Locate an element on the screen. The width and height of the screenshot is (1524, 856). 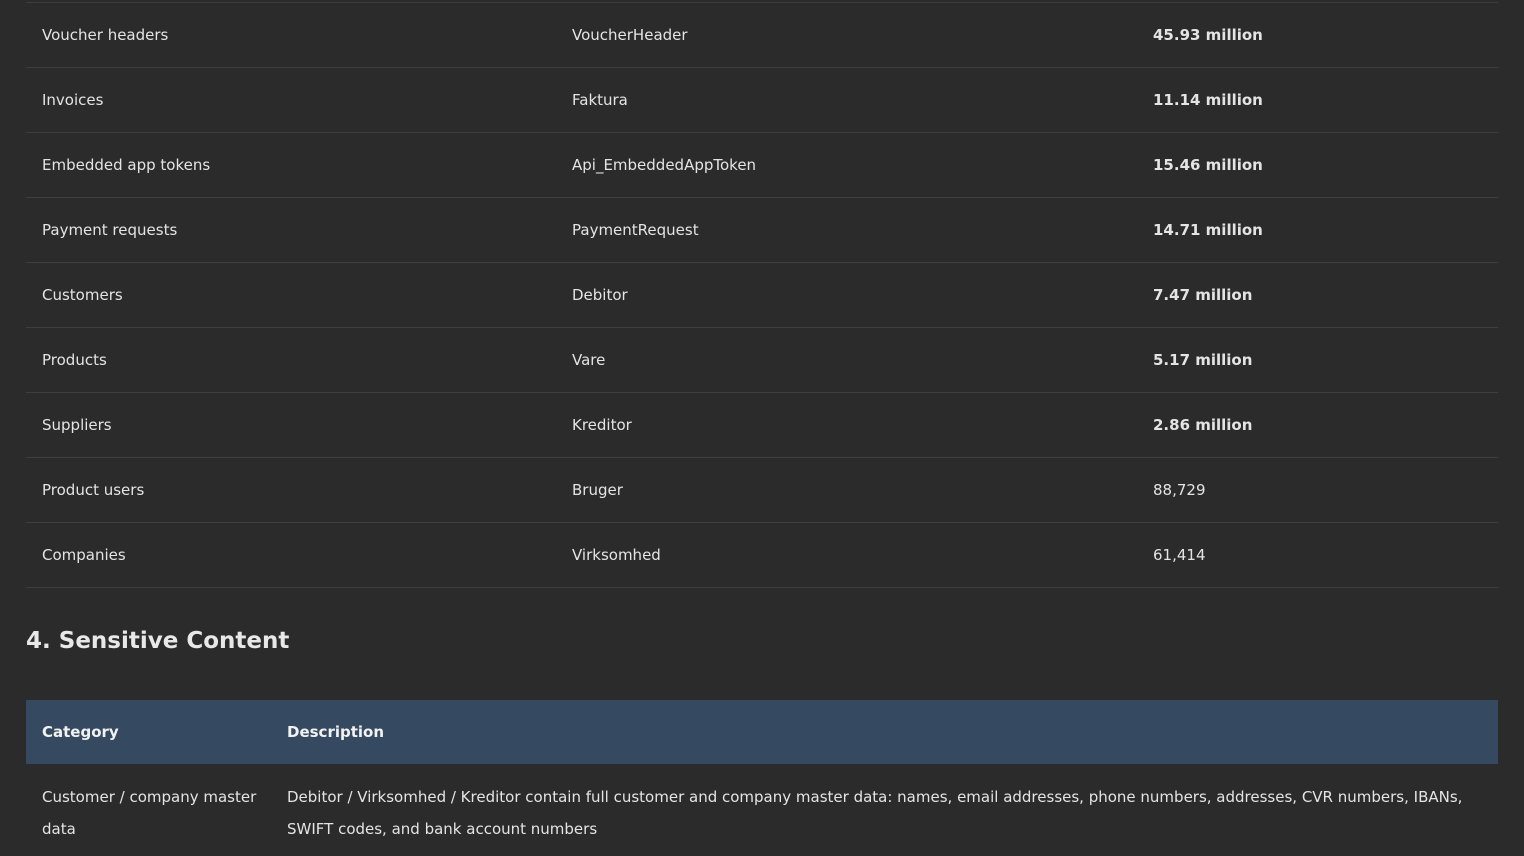
record-count: 61,414 is located at coordinates (1179, 555).